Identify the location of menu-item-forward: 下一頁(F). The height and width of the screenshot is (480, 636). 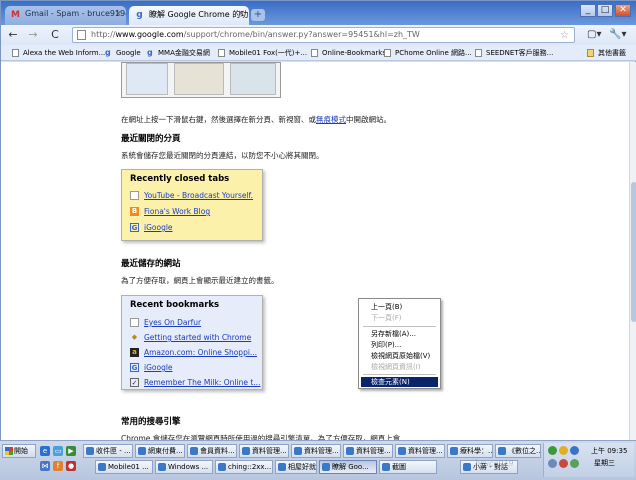
(399, 318).